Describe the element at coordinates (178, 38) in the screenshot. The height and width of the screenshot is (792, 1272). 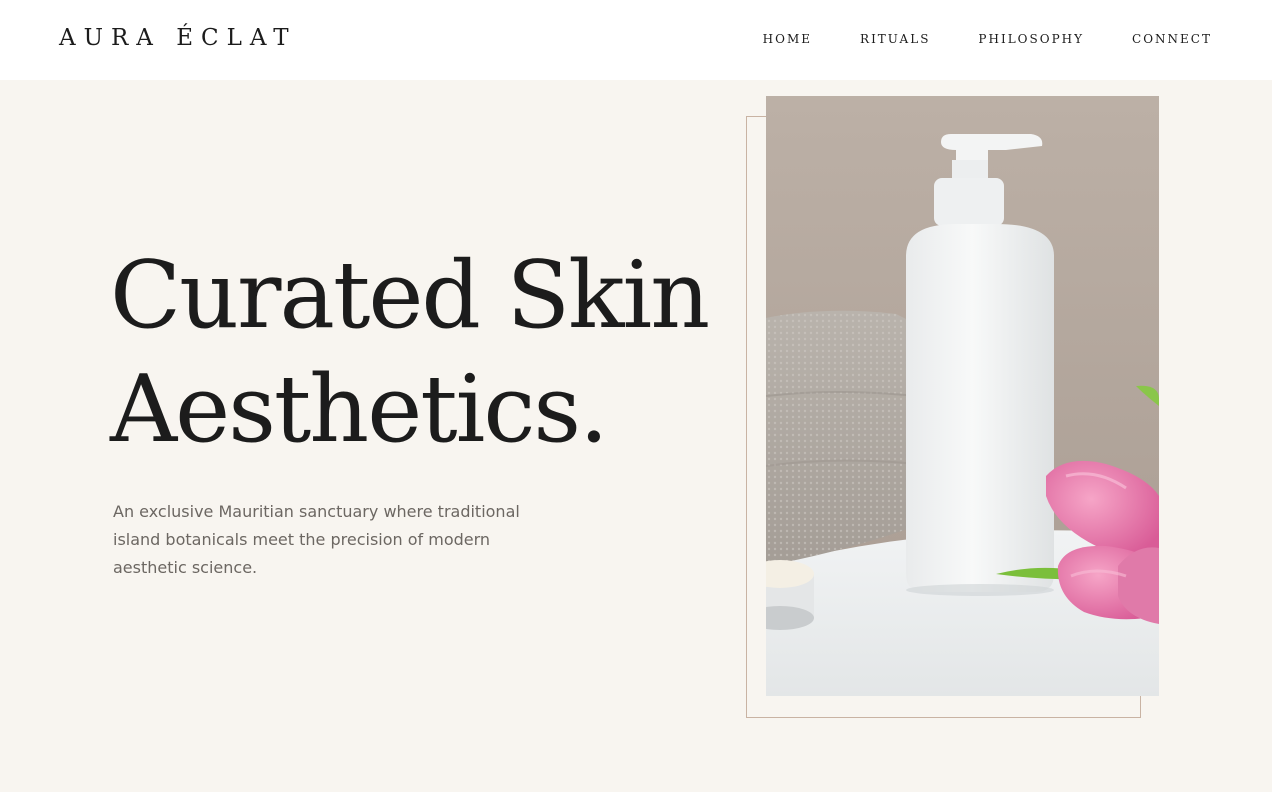
I see `brand-logo: AURA ÉCLAT` at that location.